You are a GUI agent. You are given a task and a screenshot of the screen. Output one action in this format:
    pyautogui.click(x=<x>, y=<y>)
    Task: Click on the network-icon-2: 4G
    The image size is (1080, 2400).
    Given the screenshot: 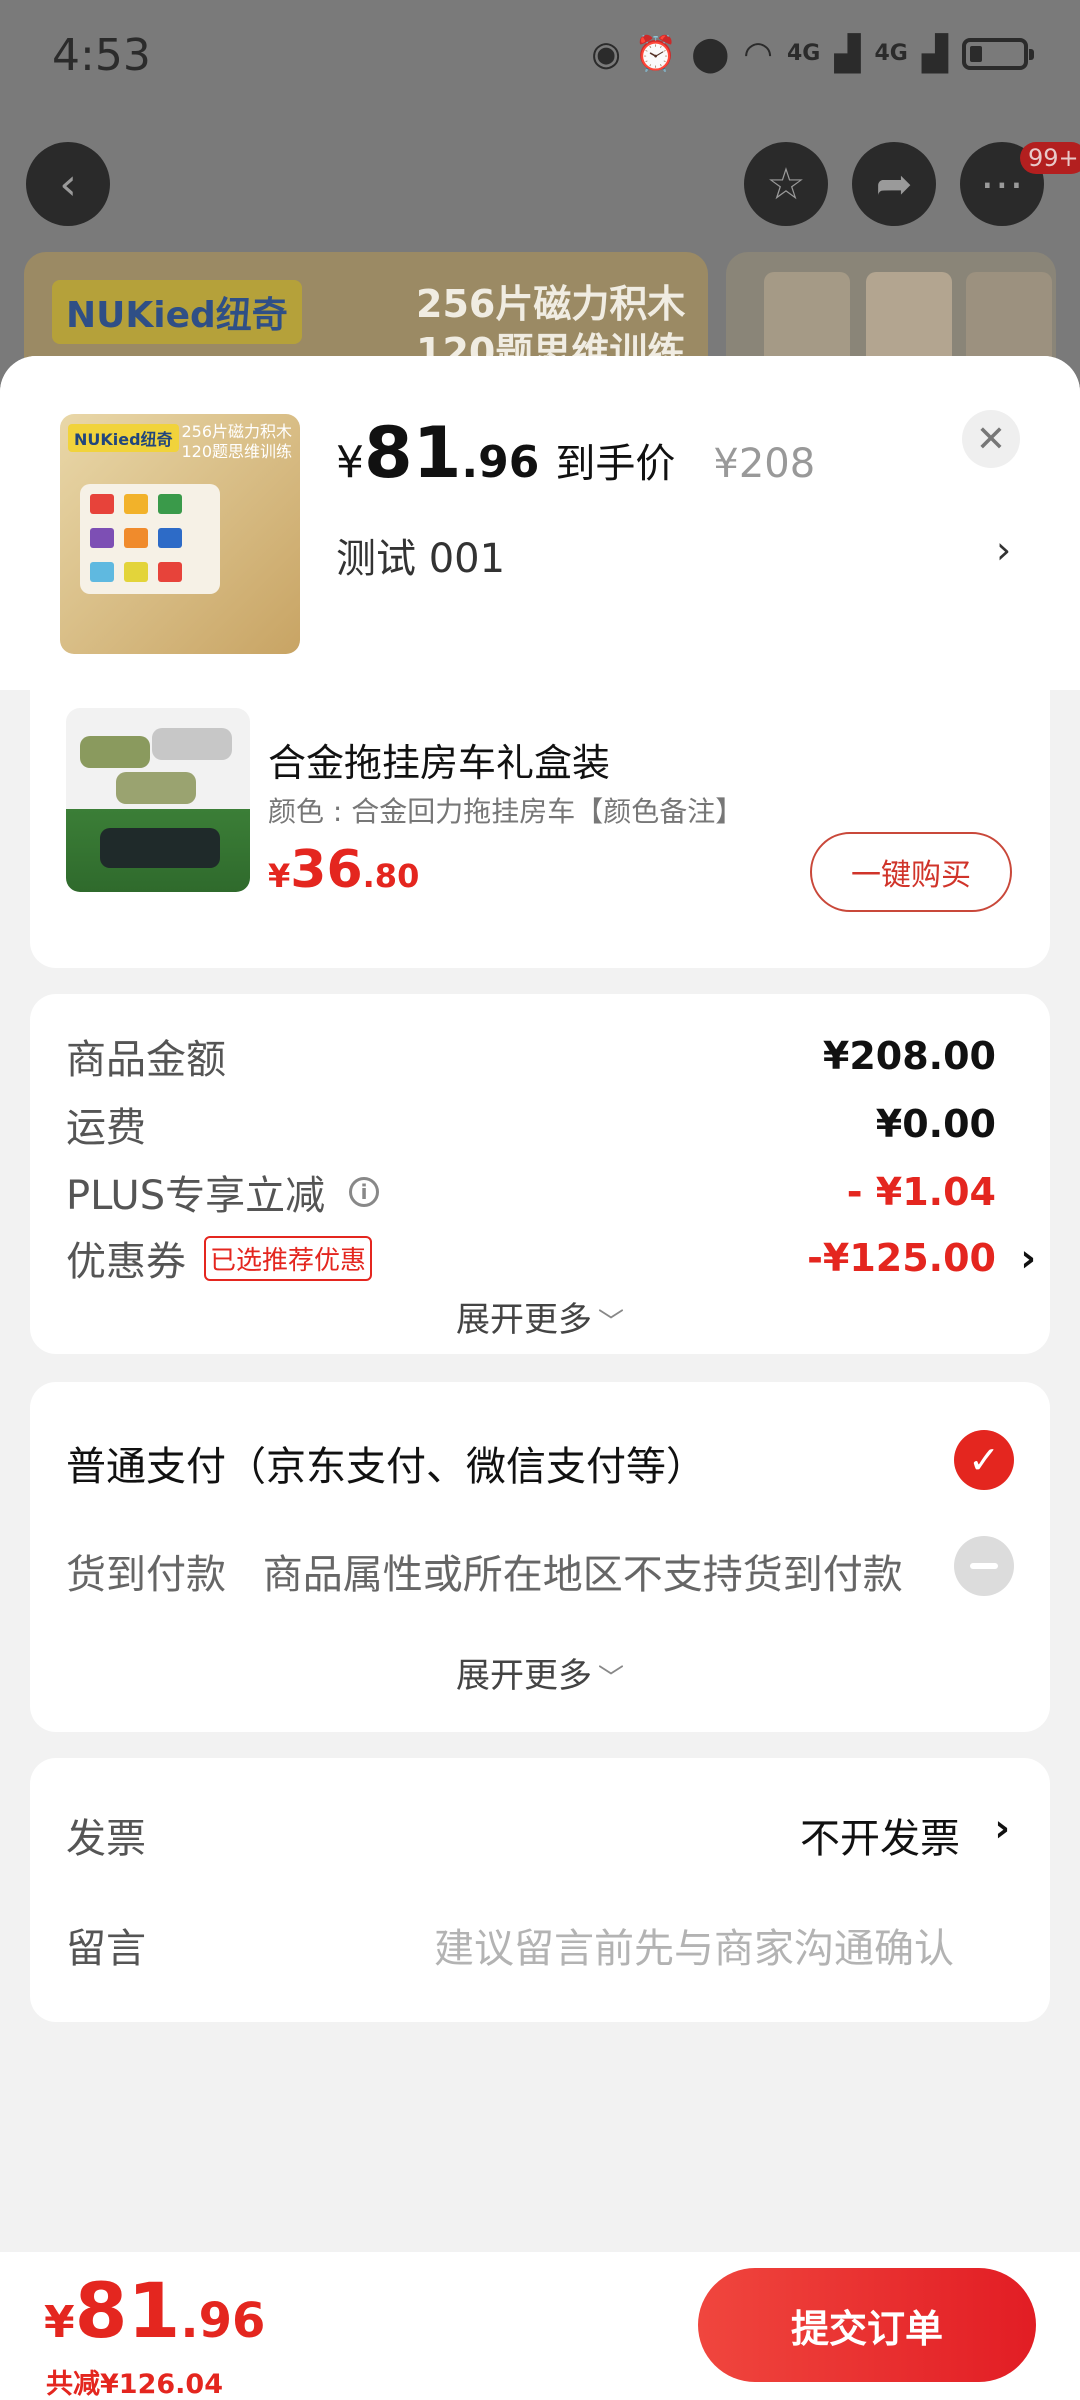 What is the action you would take?
    pyautogui.click(x=891, y=53)
    